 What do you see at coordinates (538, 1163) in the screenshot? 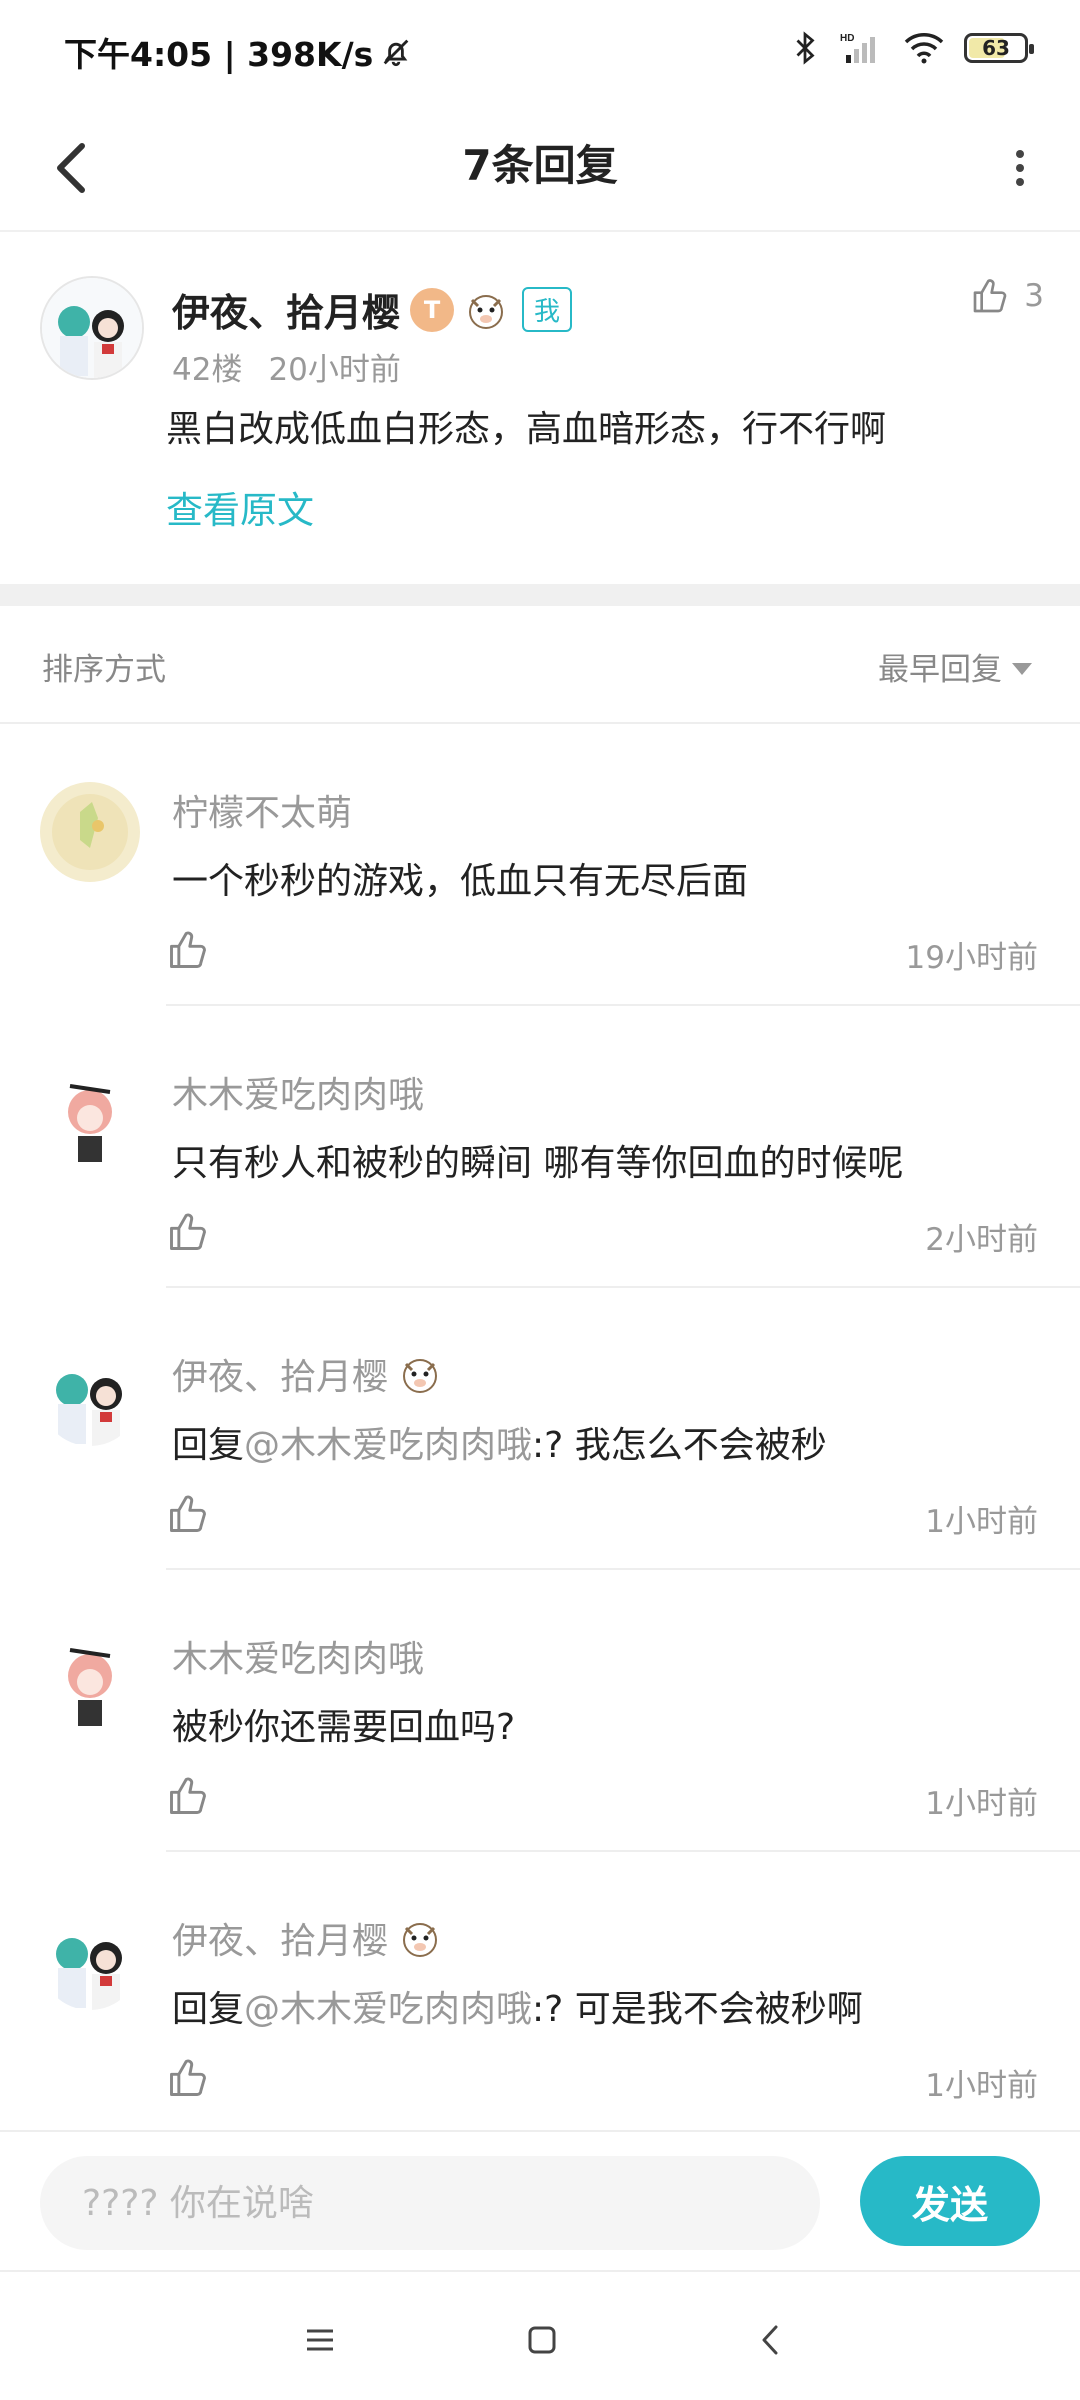
I see `reply-text: 只有秒人和被秒的瞬间 哪有等你回血的时候呢` at bounding box center [538, 1163].